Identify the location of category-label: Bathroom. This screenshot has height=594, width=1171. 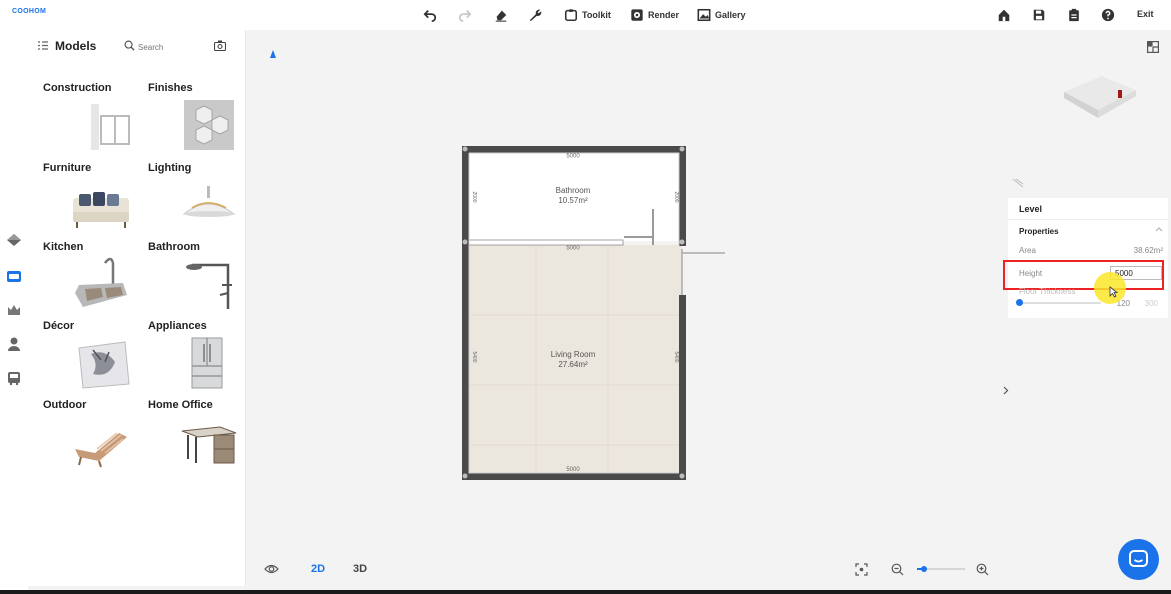
(174, 247).